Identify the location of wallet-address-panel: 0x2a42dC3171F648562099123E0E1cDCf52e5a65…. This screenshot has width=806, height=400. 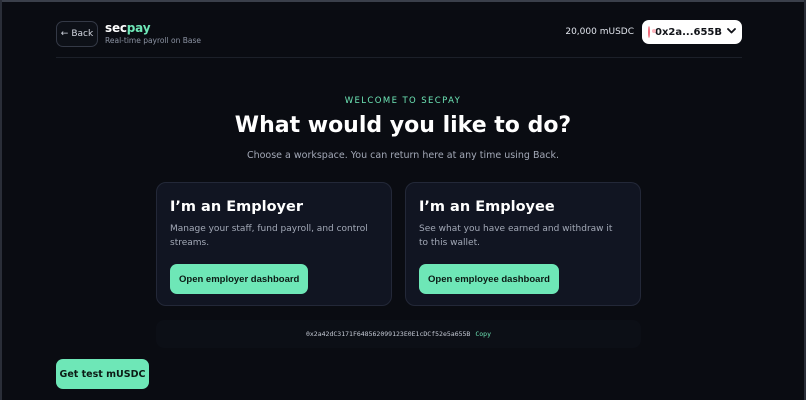
(398, 334).